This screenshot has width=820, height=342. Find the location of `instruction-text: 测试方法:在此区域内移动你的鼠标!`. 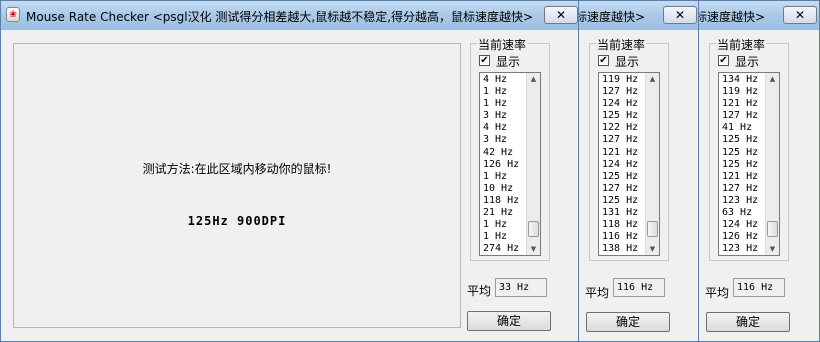

instruction-text: 测试方法:在此区域内移动你的鼠标! is located at coordinates (237, 169).